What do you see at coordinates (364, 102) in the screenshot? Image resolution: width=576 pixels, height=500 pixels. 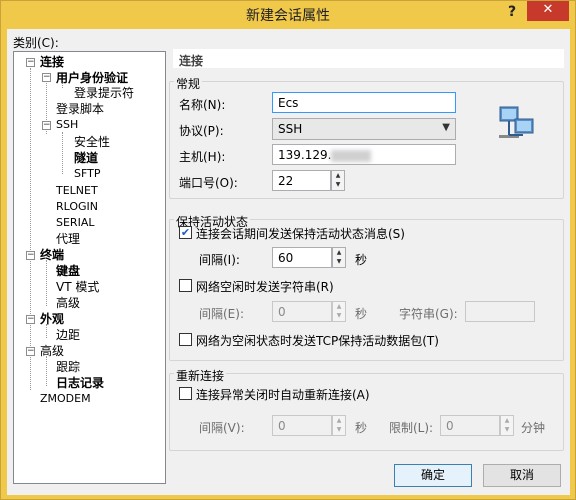 I see `name-input: Ecs` at bounding box center [364, 102].